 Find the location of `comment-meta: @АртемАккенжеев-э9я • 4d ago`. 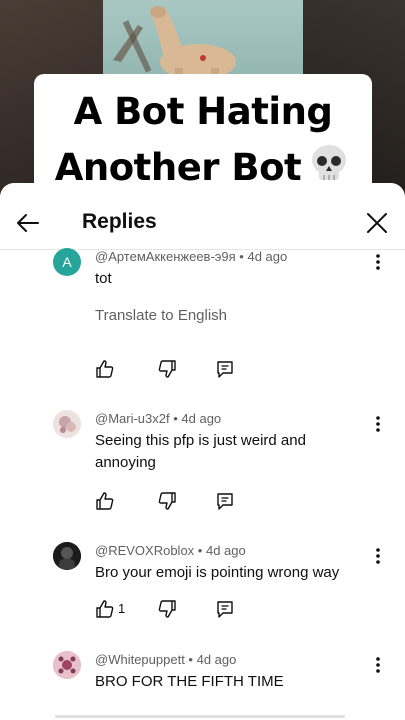

comment-meta: @АртемАккенжеев-э9я • 4d ago is located at coordinates (191, 256).